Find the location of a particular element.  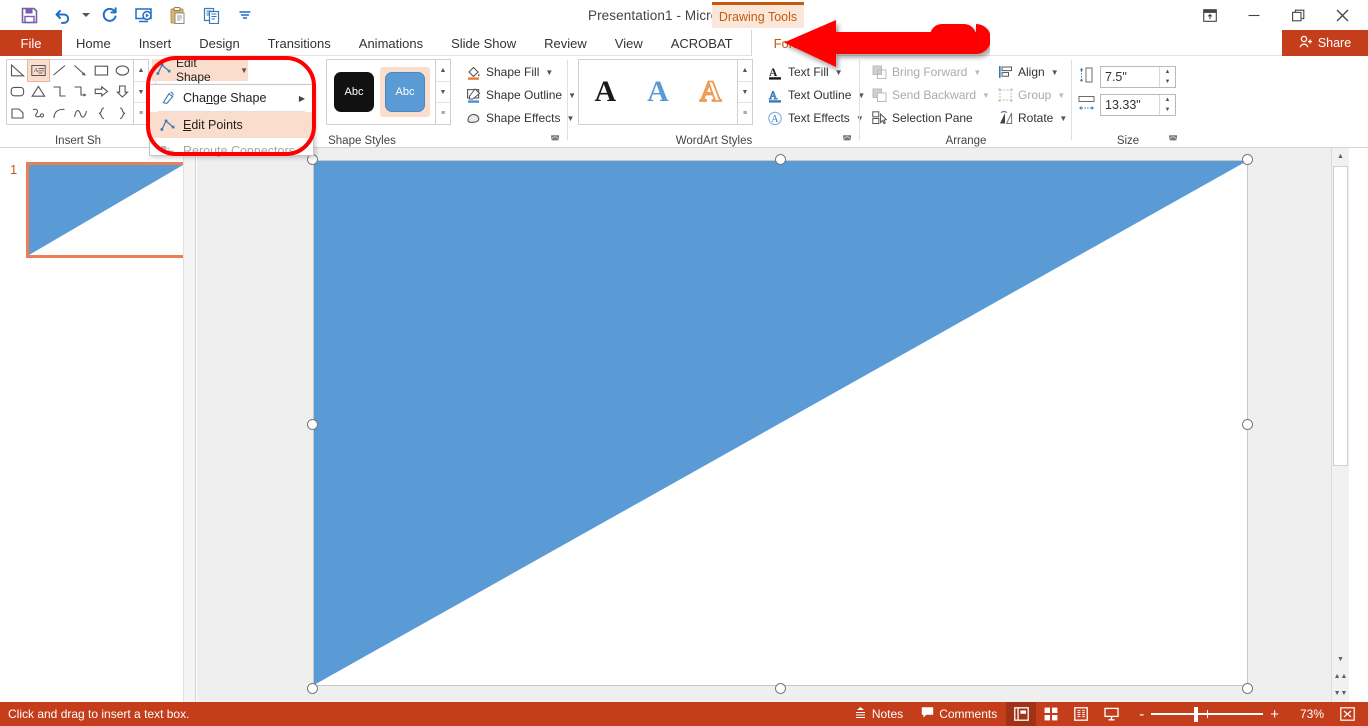

wordart-scroll-down-icon: ▼ is located at coordinates (745, 93).